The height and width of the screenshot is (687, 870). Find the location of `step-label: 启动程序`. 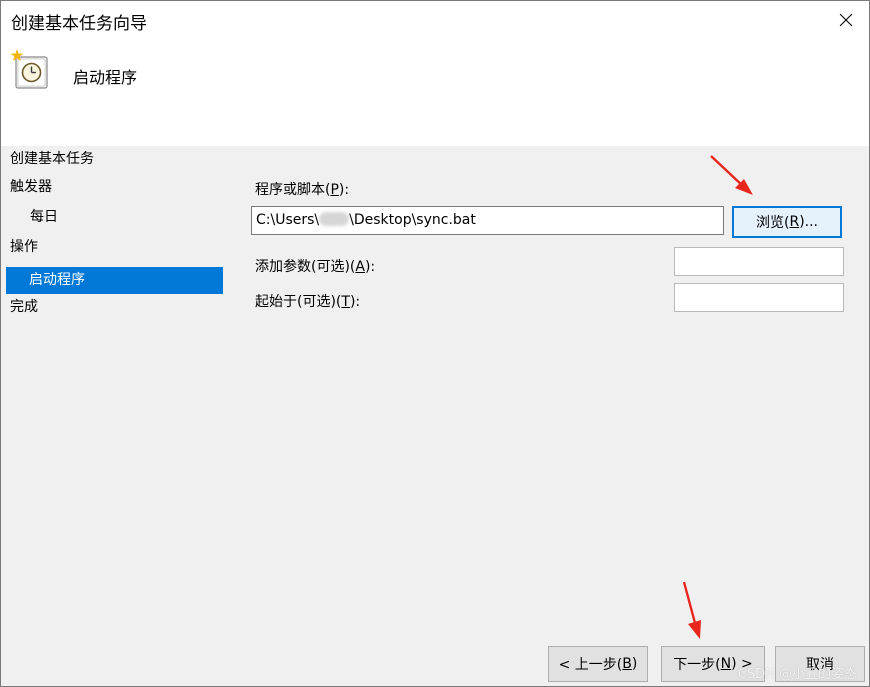

step-label: 启动程序 is located at coordinates (57, 280).